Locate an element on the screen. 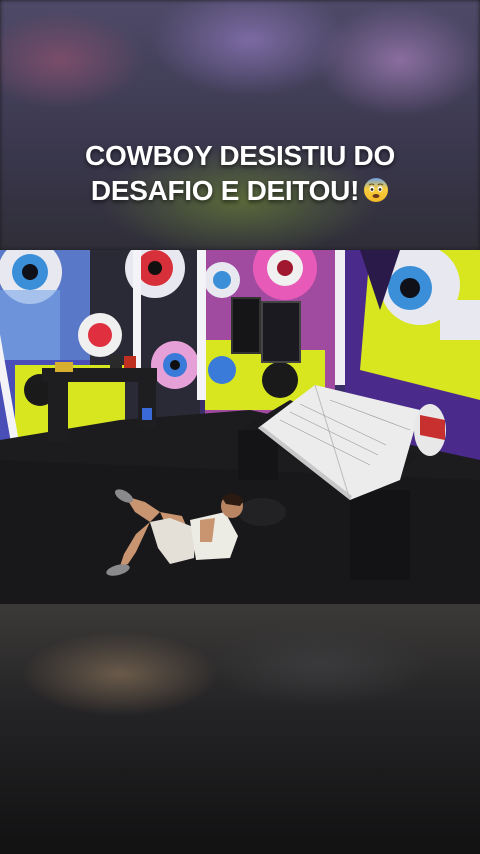 The width and height of the screenshot is (480, 854). fearful-face-icon is located at coordinates (376, 189).